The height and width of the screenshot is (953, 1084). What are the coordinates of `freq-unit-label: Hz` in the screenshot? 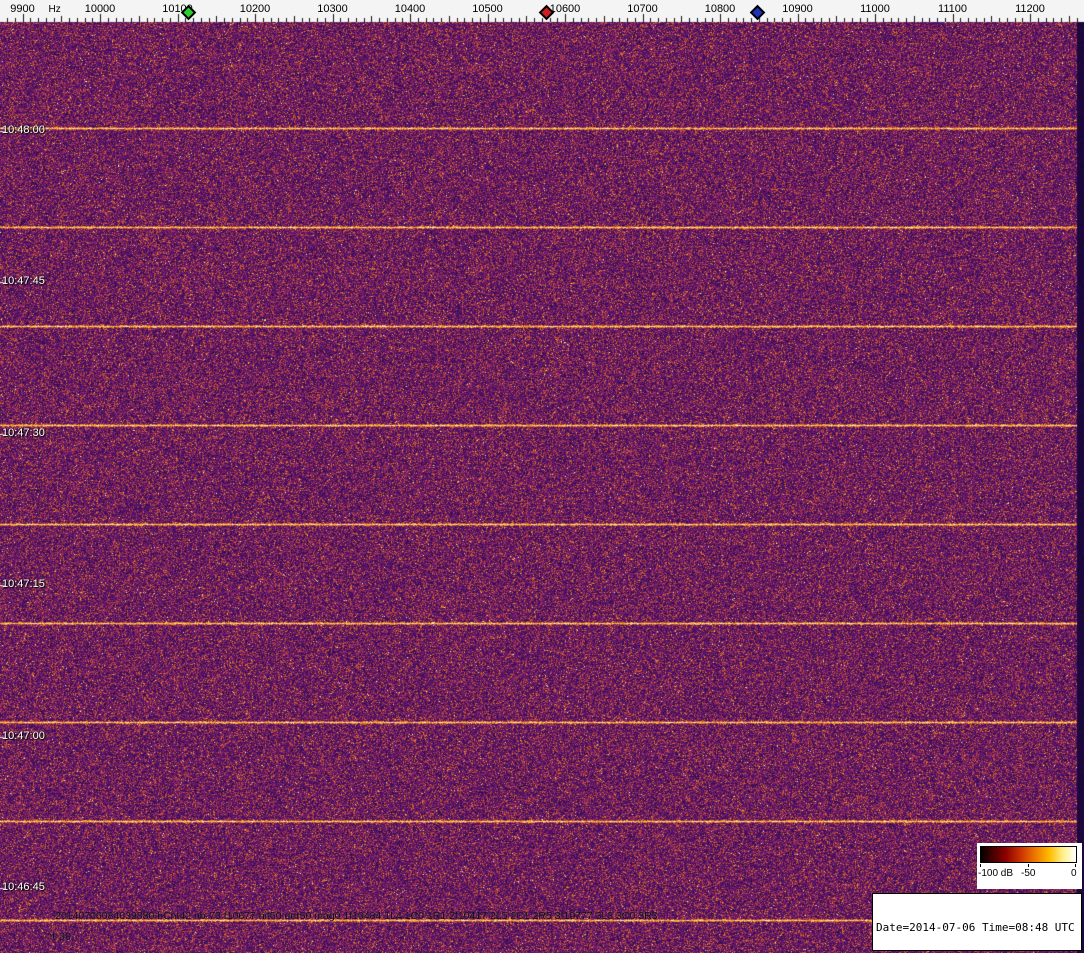 It's located at (54, 9).